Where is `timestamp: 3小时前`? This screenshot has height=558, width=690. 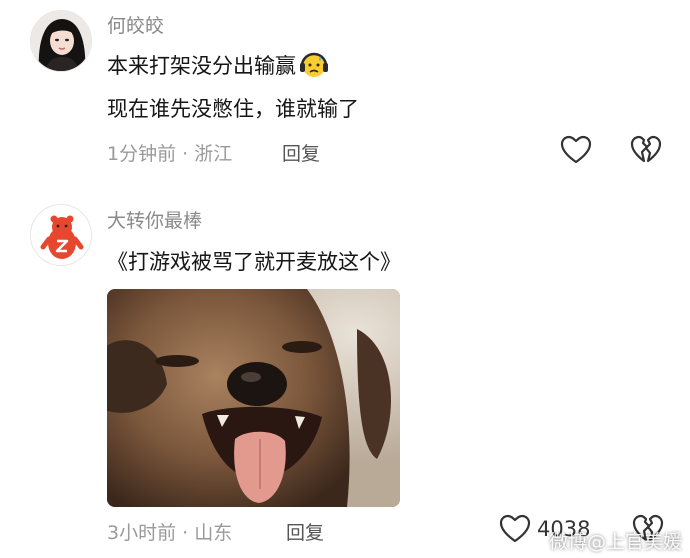
timestamp: 3小时前 is located at coordinates (142, 533).